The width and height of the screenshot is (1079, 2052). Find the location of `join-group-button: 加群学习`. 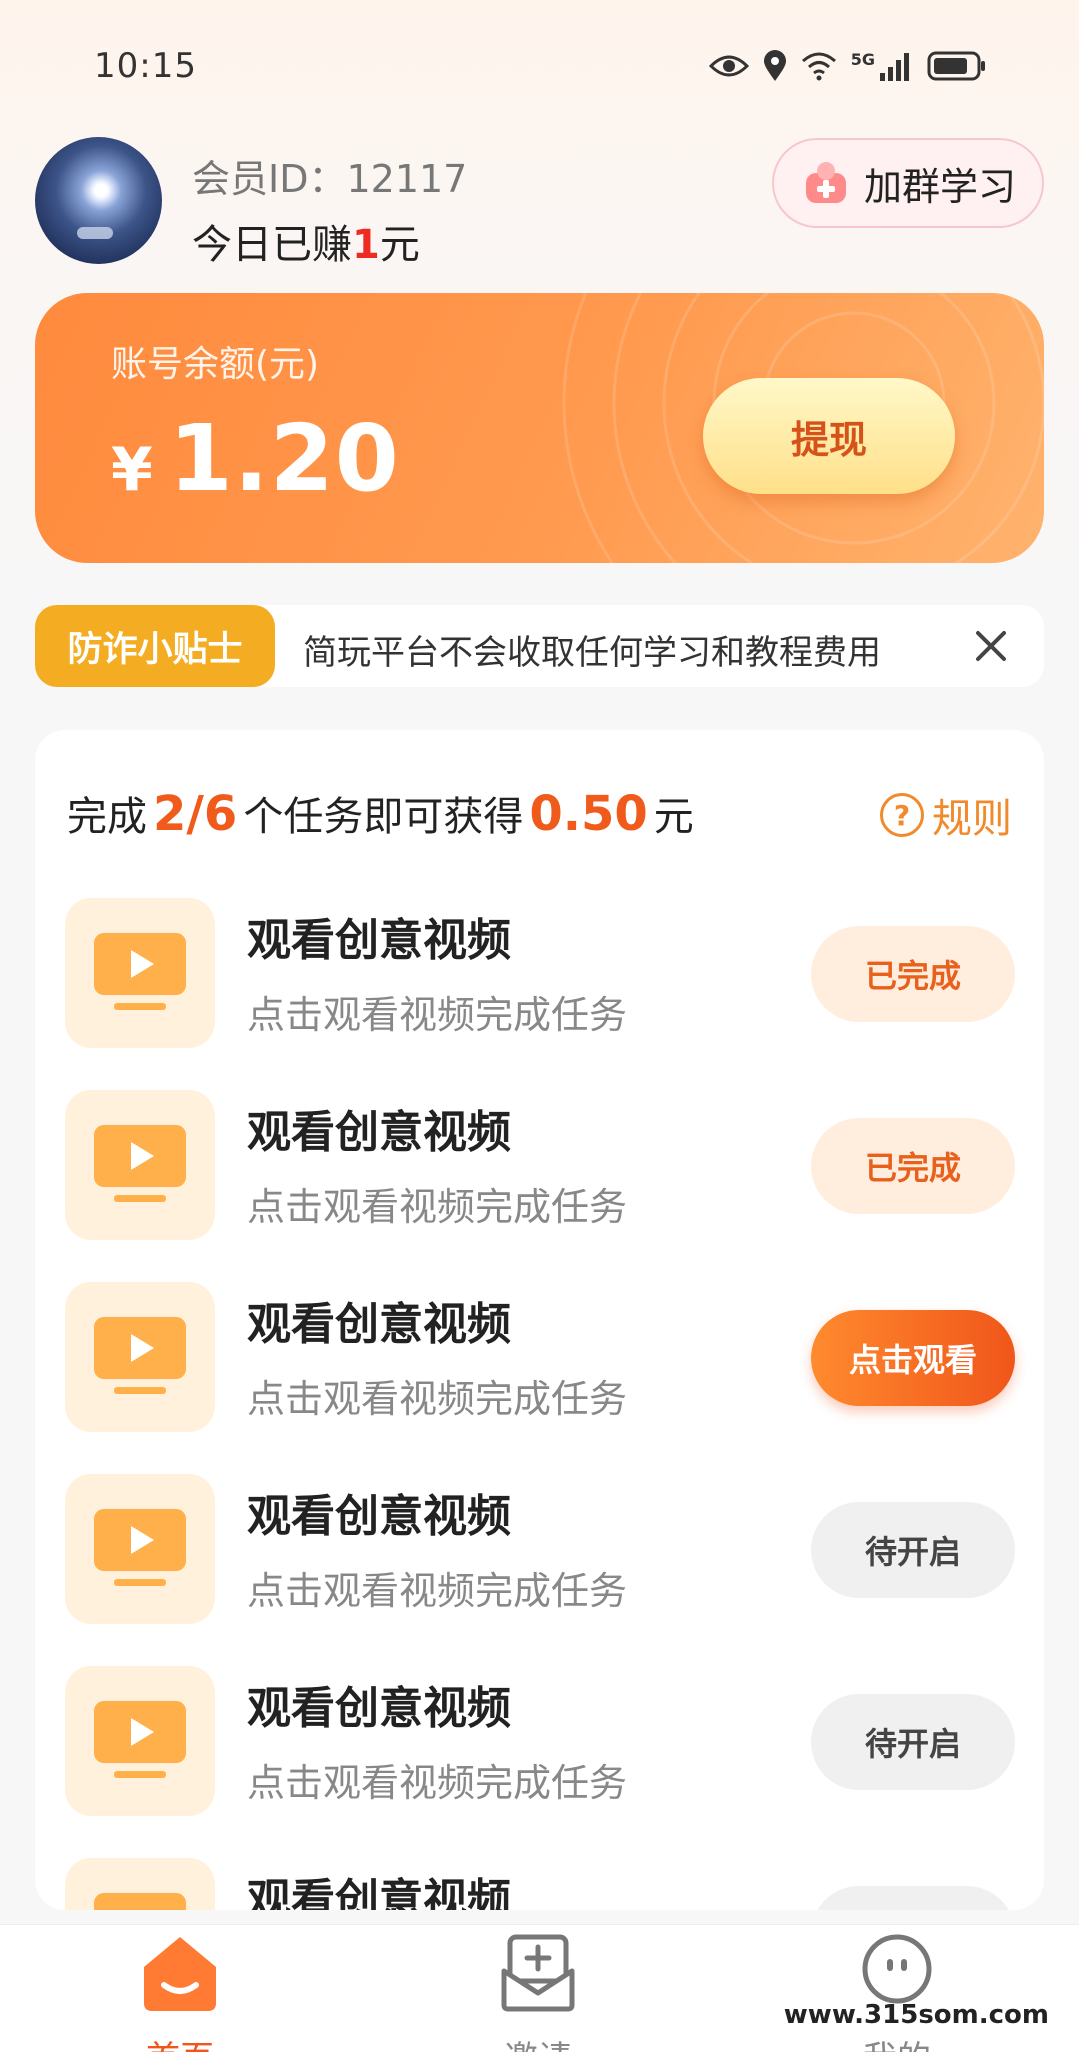

join-group-button: 加群学习 is located at coordinates (908, 183).